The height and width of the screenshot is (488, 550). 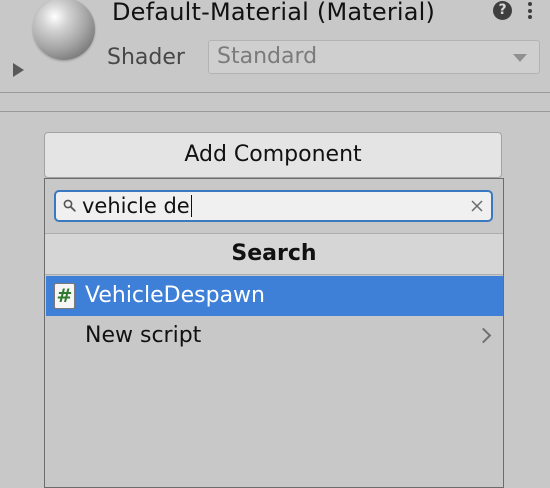 What do you see at coordinates (273, 206) in the screenshot?
I see `component-search-input: vehicle de` at bounding box center [273, 206].